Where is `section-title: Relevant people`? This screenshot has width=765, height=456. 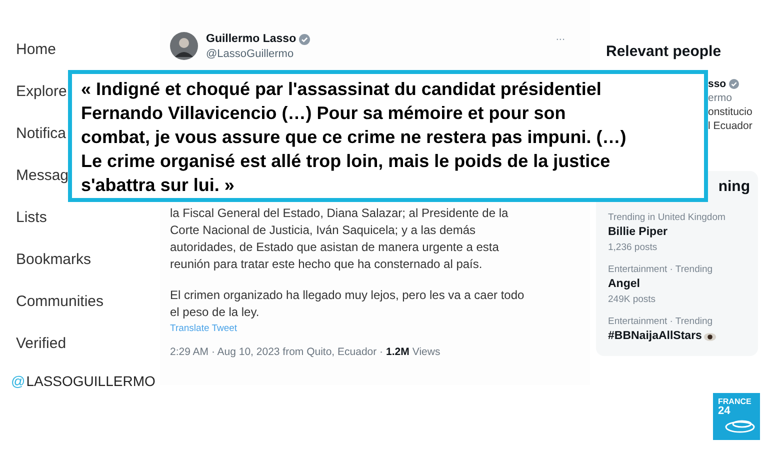
section-title: Relevant people is located at coordinates (664, 52).